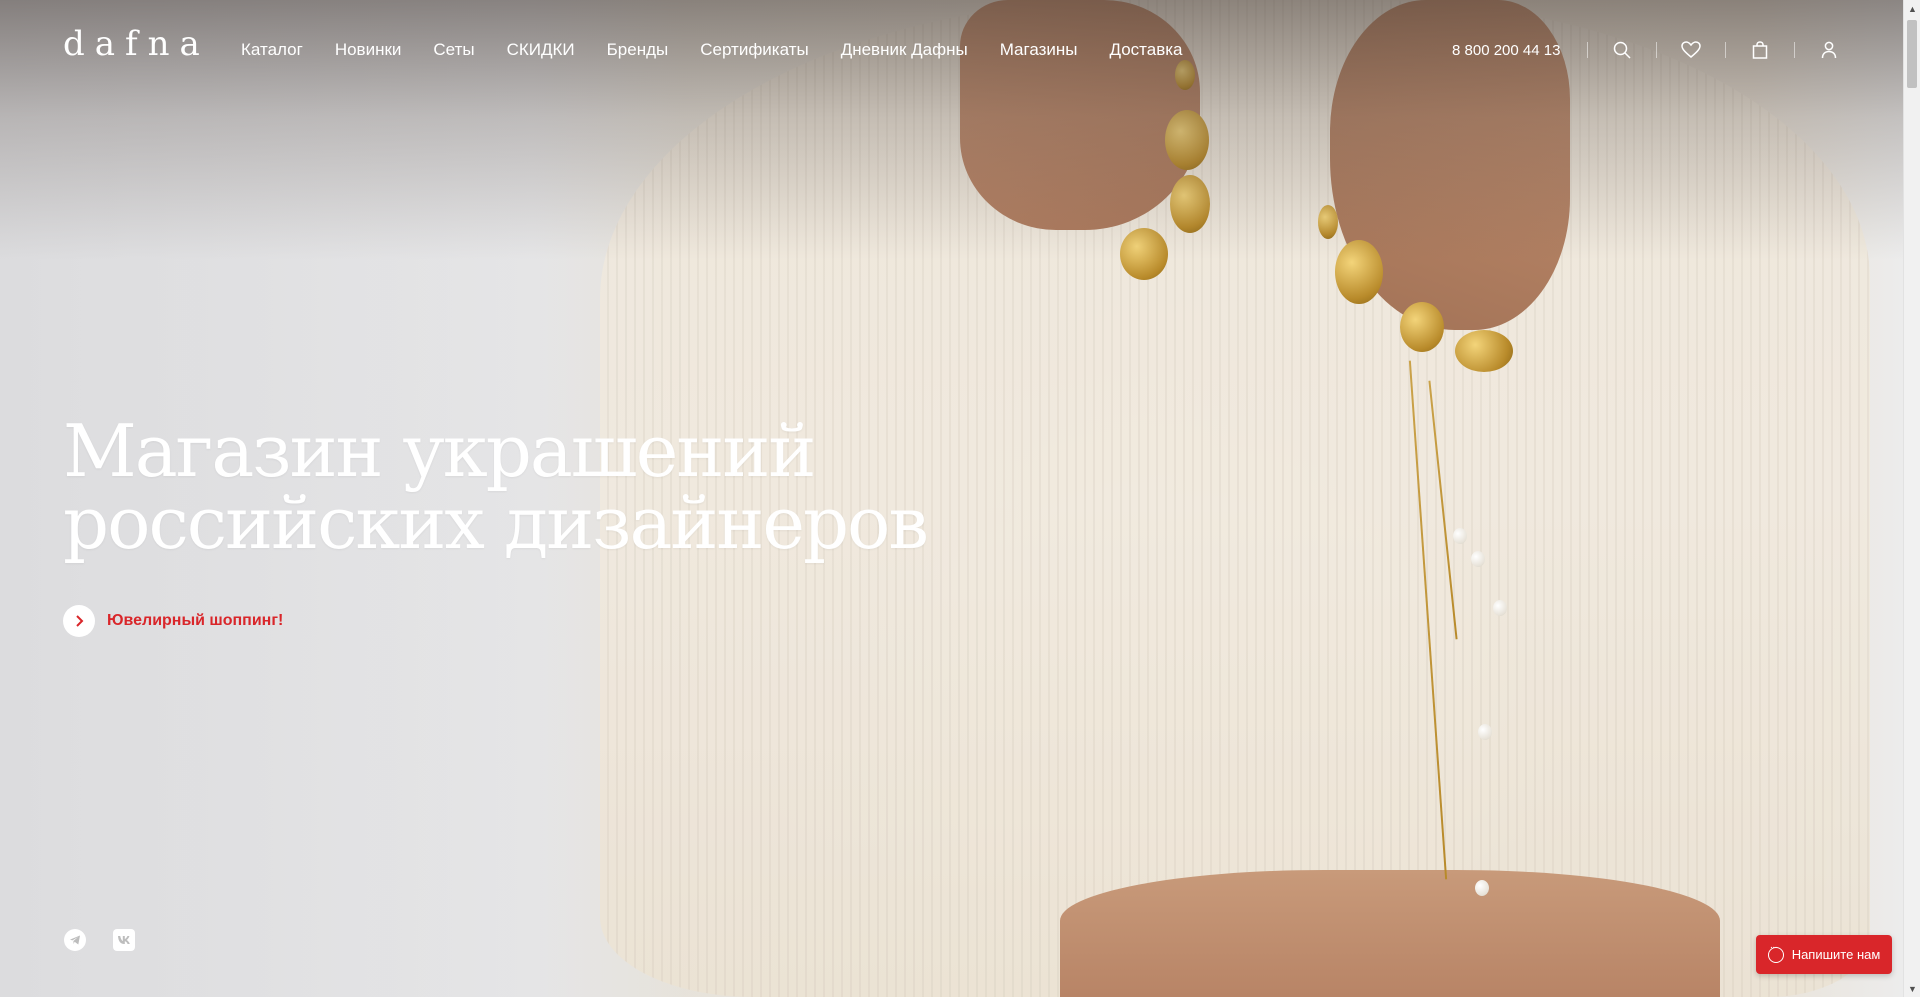 This screenshot has height=997, width=1920. I want to click on nav-item-sale: СКИДКИ, so click(541, 50).